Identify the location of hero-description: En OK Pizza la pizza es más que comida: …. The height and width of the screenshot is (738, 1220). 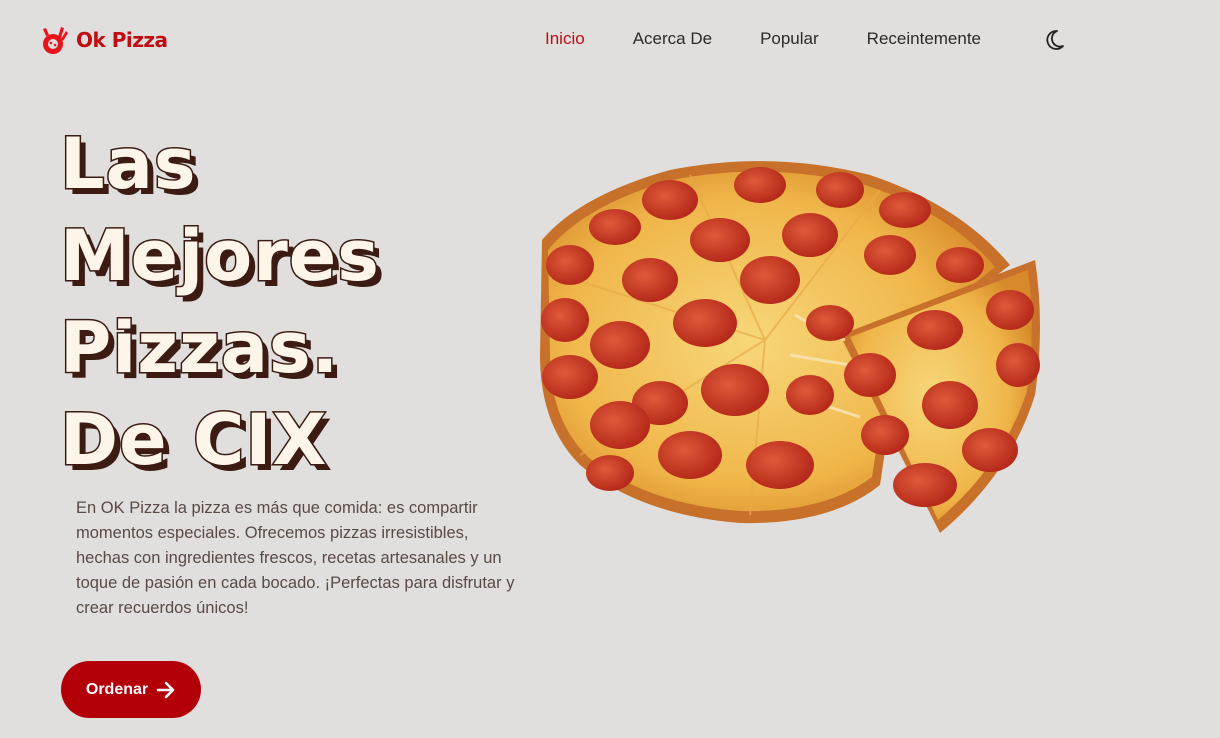
(295, 558).